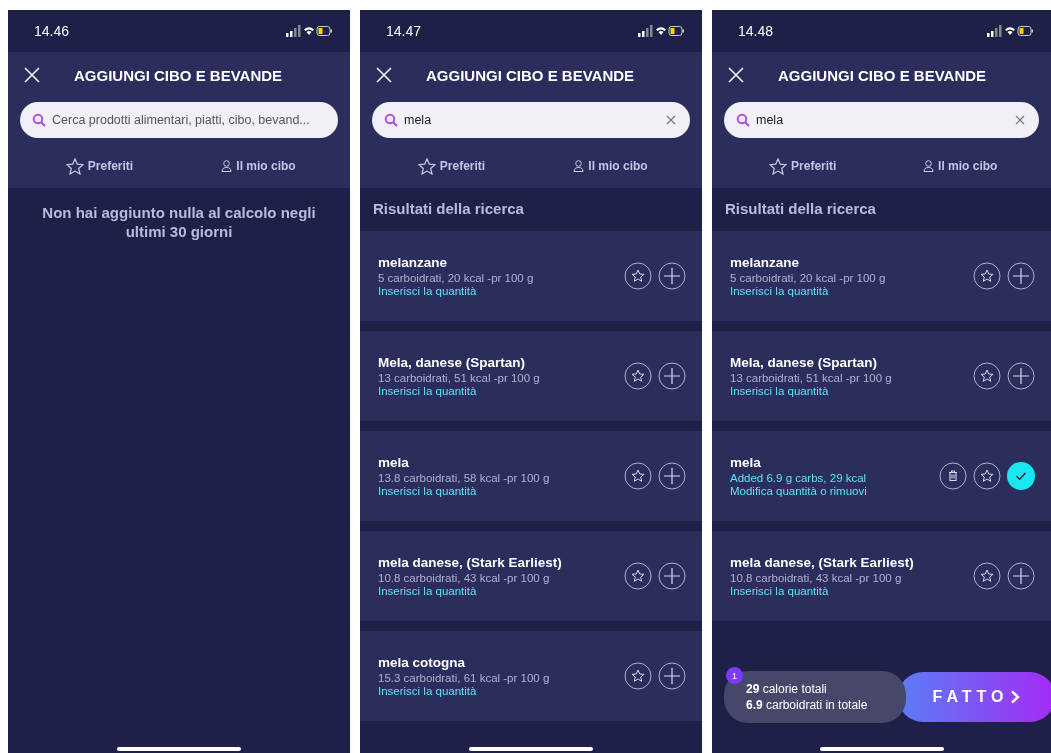 The width and height of the screenshot is (1051, 753). I want to click on food-name: mela cotogna, so click(422, 662).